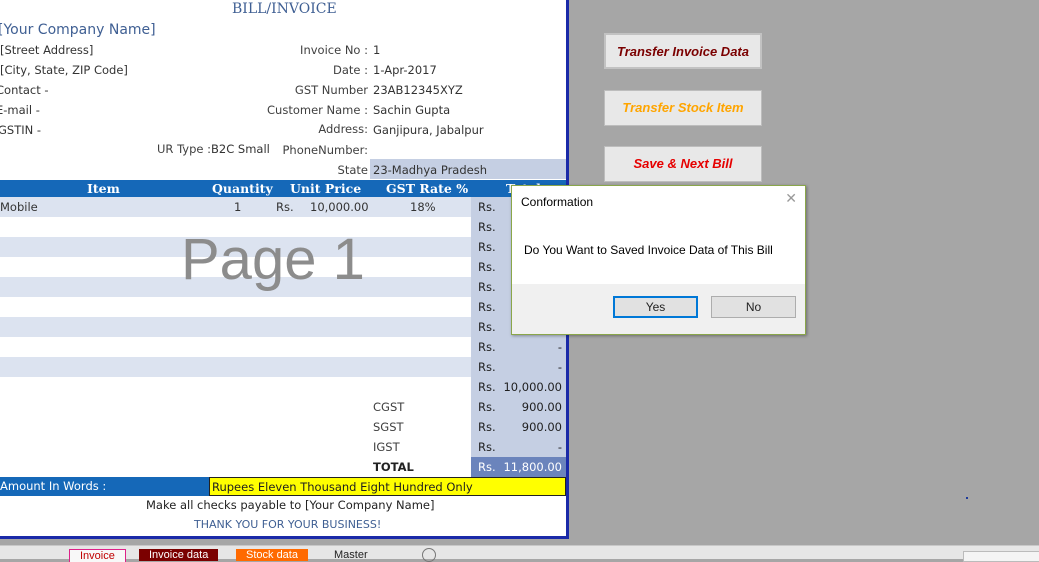 Image resolution: width=1039 pixels, height=562 pixels. I want to click on sgst-currency: Rs., so click(487, 427).